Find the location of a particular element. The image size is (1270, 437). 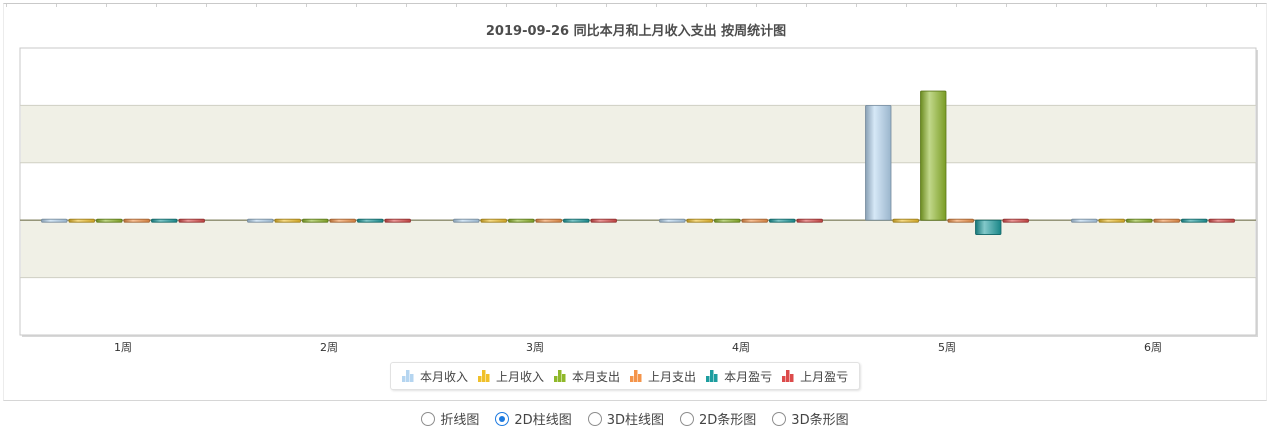

x-tick-label: 3周 is located at coordinates (535, 347).